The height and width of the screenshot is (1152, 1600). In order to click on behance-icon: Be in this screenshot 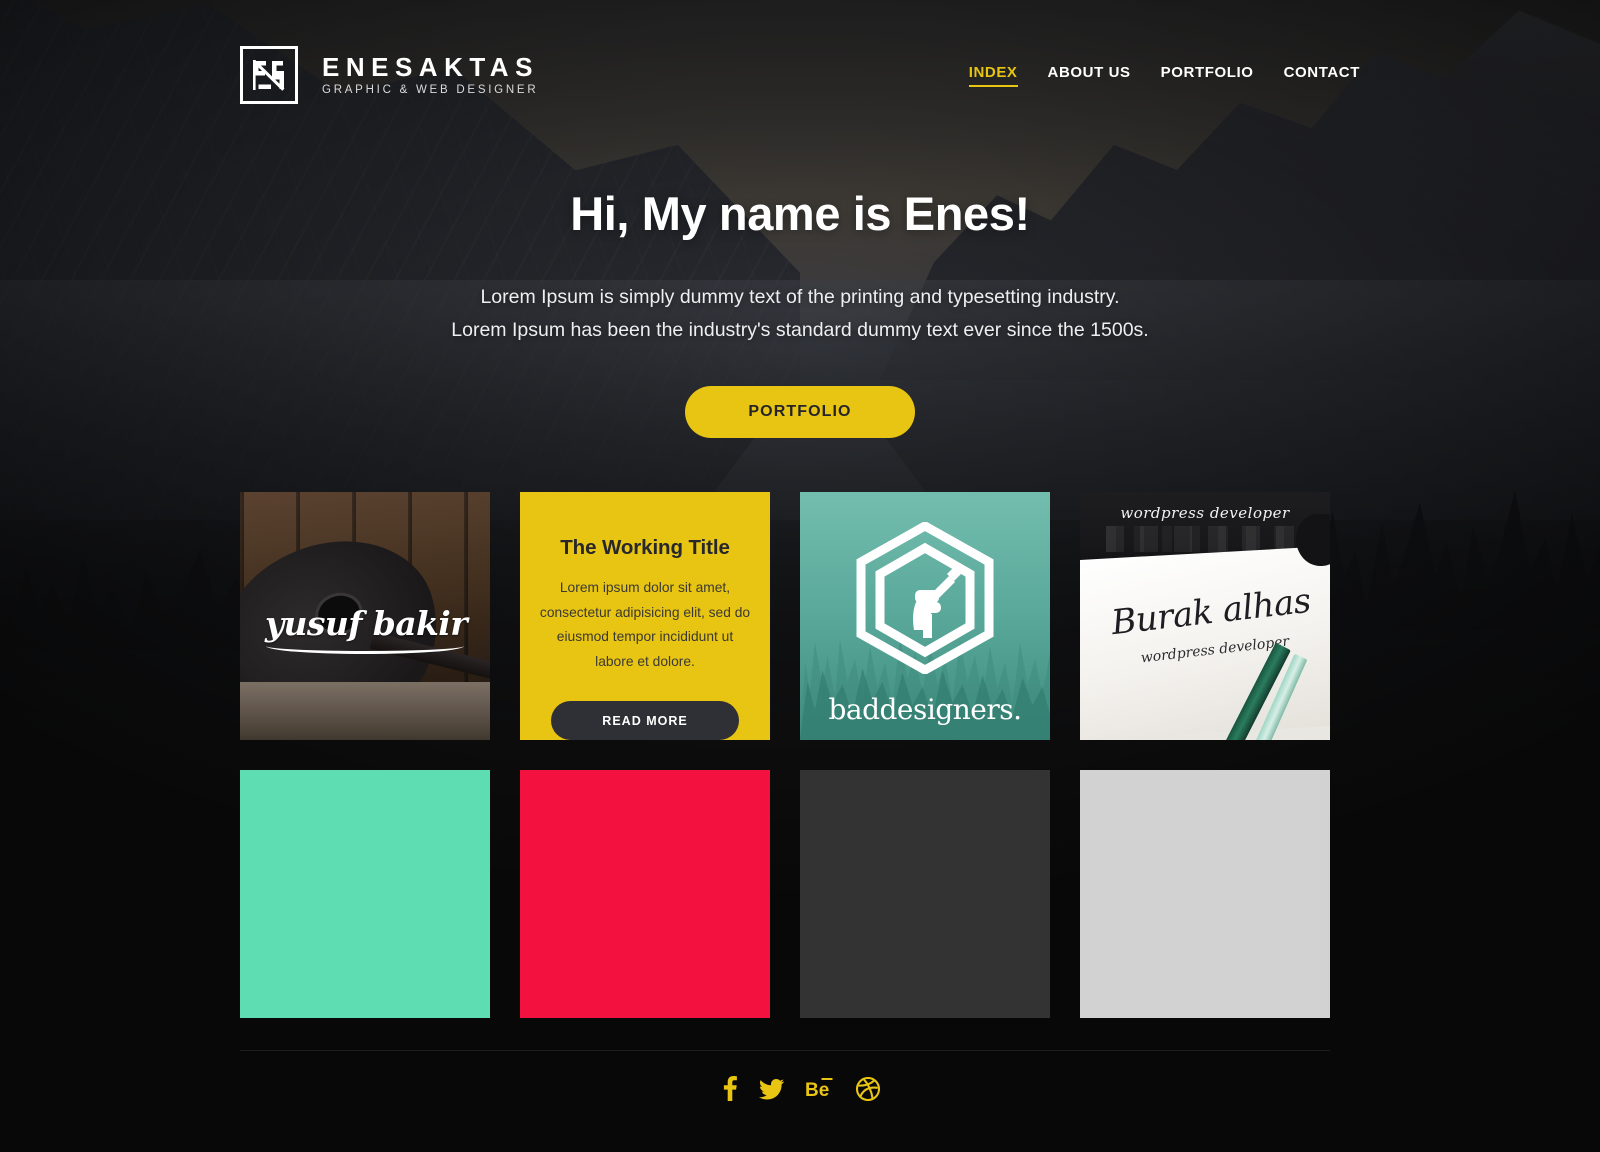, I will do `click(820, 1089)`.